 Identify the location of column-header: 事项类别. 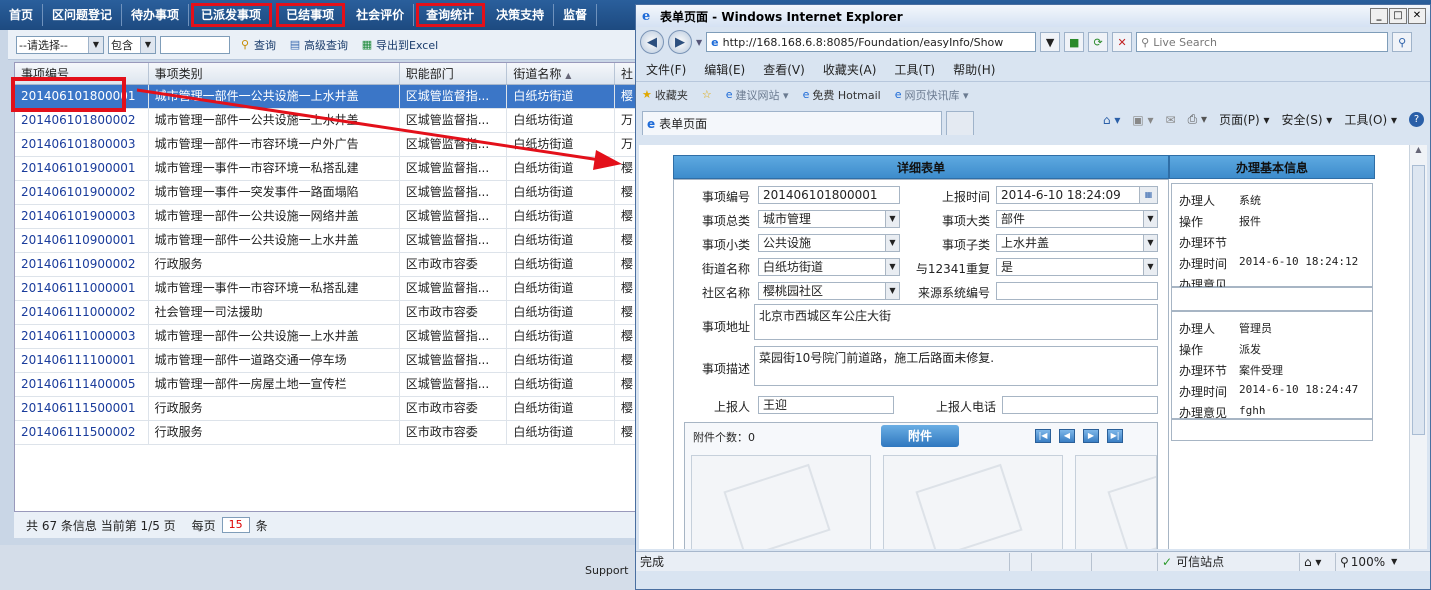
(274, 73).